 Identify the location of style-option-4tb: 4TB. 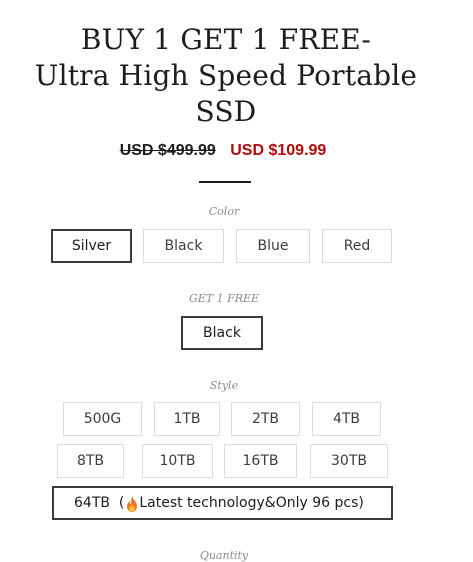
(346, 419).